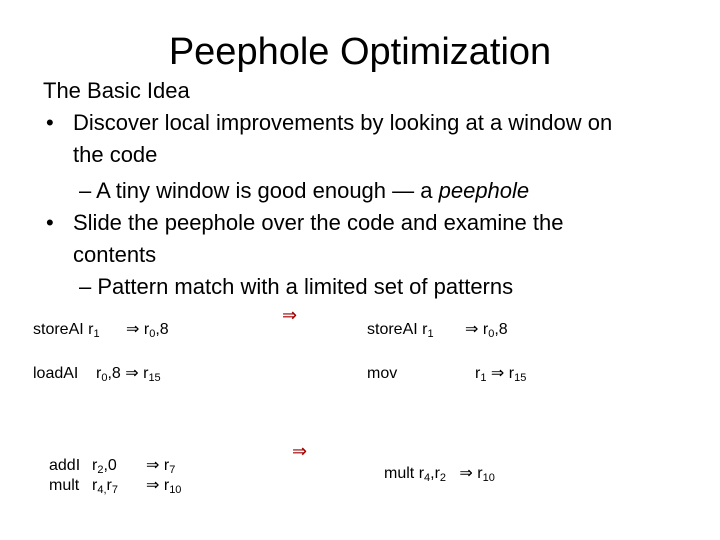 This screenshot has width=720, height=540. What do you see at coordinates (163, 486) in the screenshot?
I see `example-2-before-line-2-target: ⇒ r10` at bounding box center [163, 486].